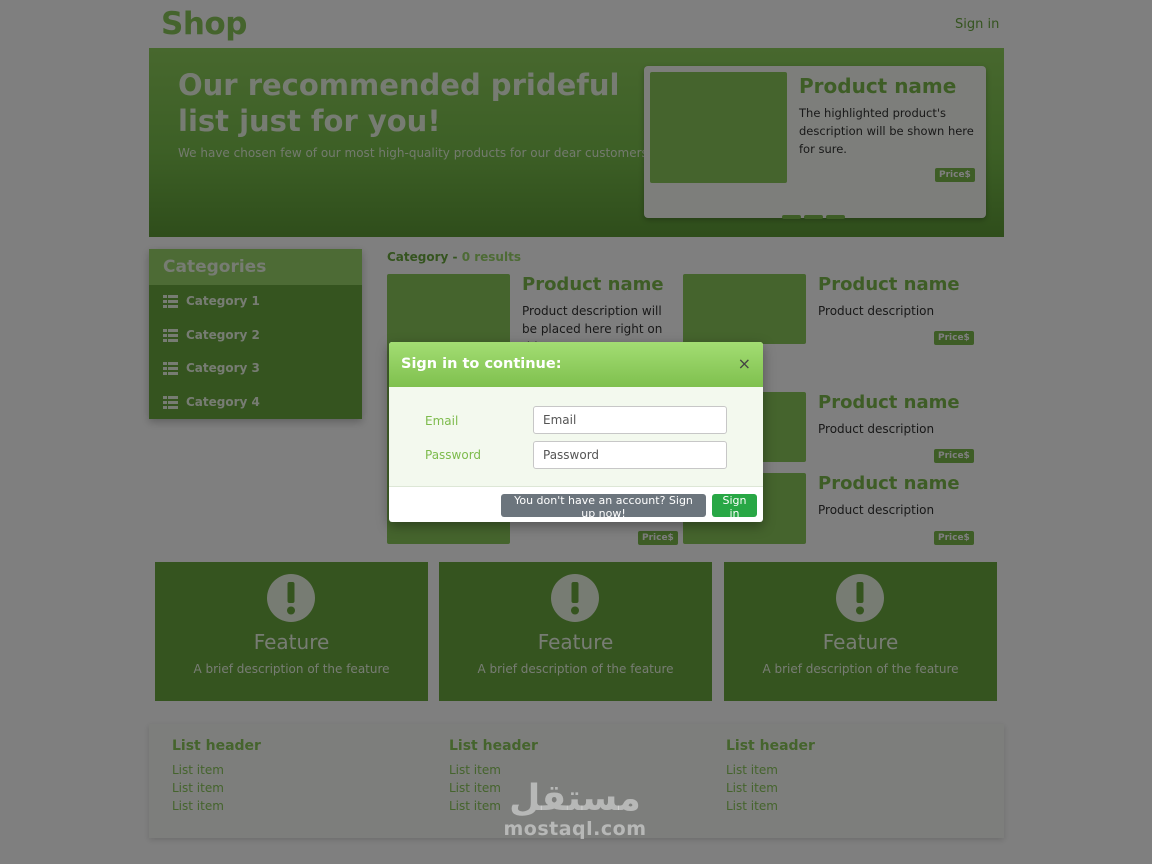  What do you see at coordinates (734, 507) in the screenshot?
I see `signin-button: Sign in` at bounding box center [734, 507].